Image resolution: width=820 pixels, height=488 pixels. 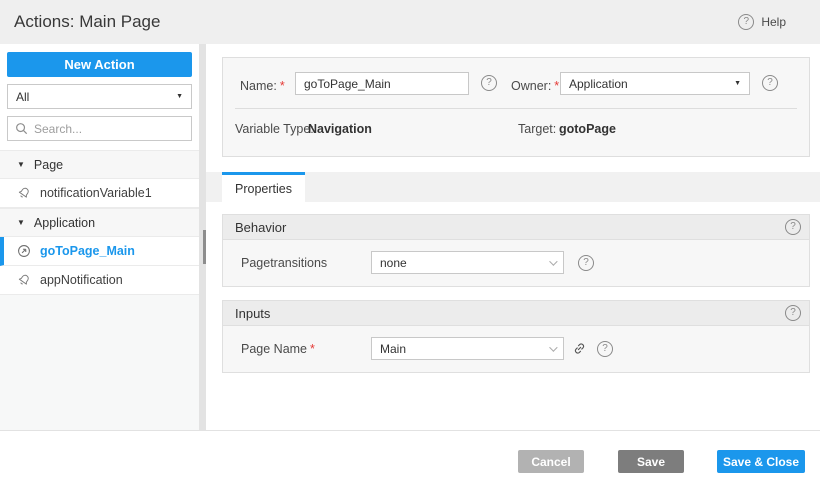 I want to click on pagetransitions-select: none, so click(x=467, y=262).